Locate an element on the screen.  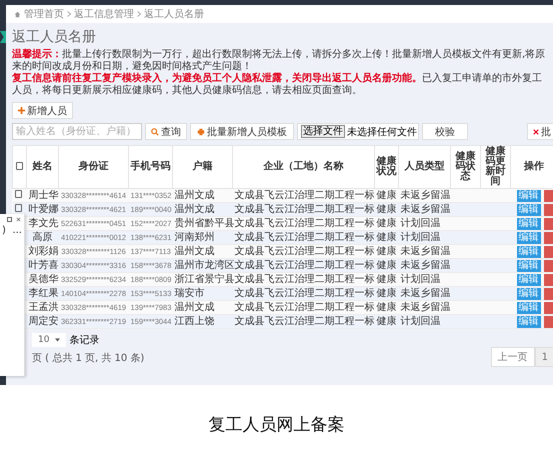
table-cell: 瑞安市 is located at coordinates (202, 293).